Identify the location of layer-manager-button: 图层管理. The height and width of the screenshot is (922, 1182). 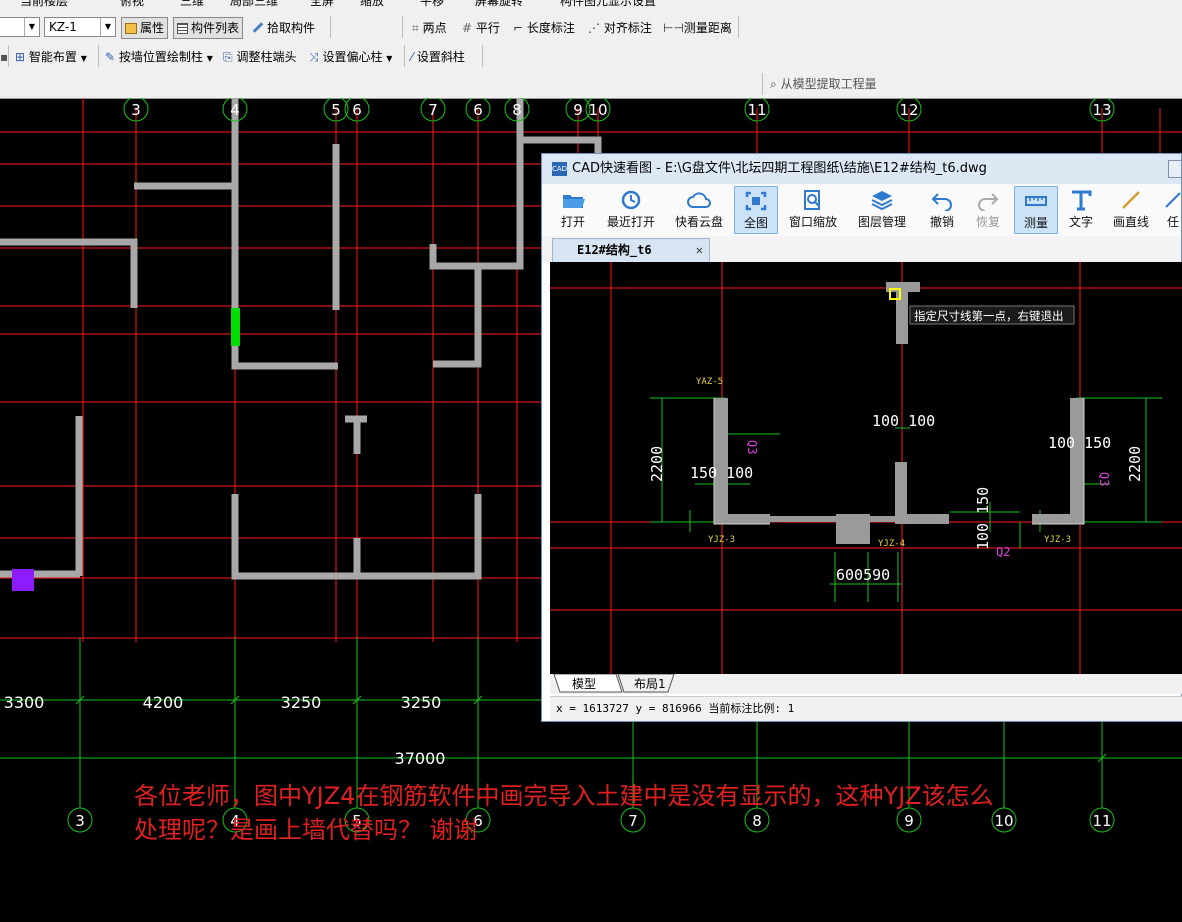
(882, 210).